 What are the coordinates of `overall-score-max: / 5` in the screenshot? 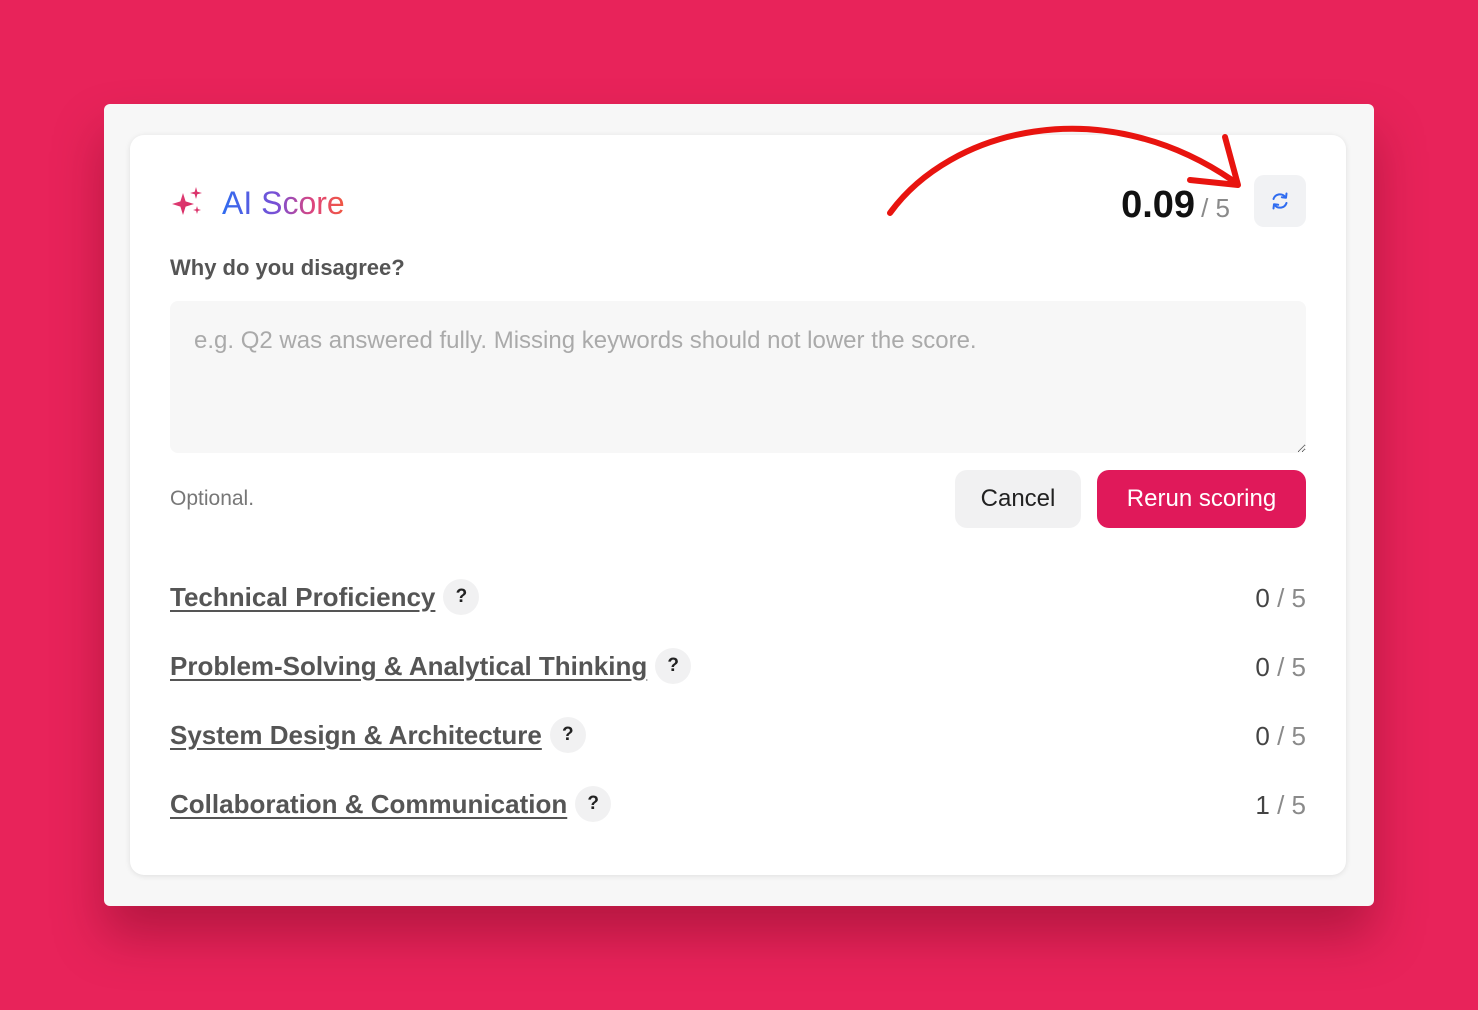 It's located at (1215, 208).